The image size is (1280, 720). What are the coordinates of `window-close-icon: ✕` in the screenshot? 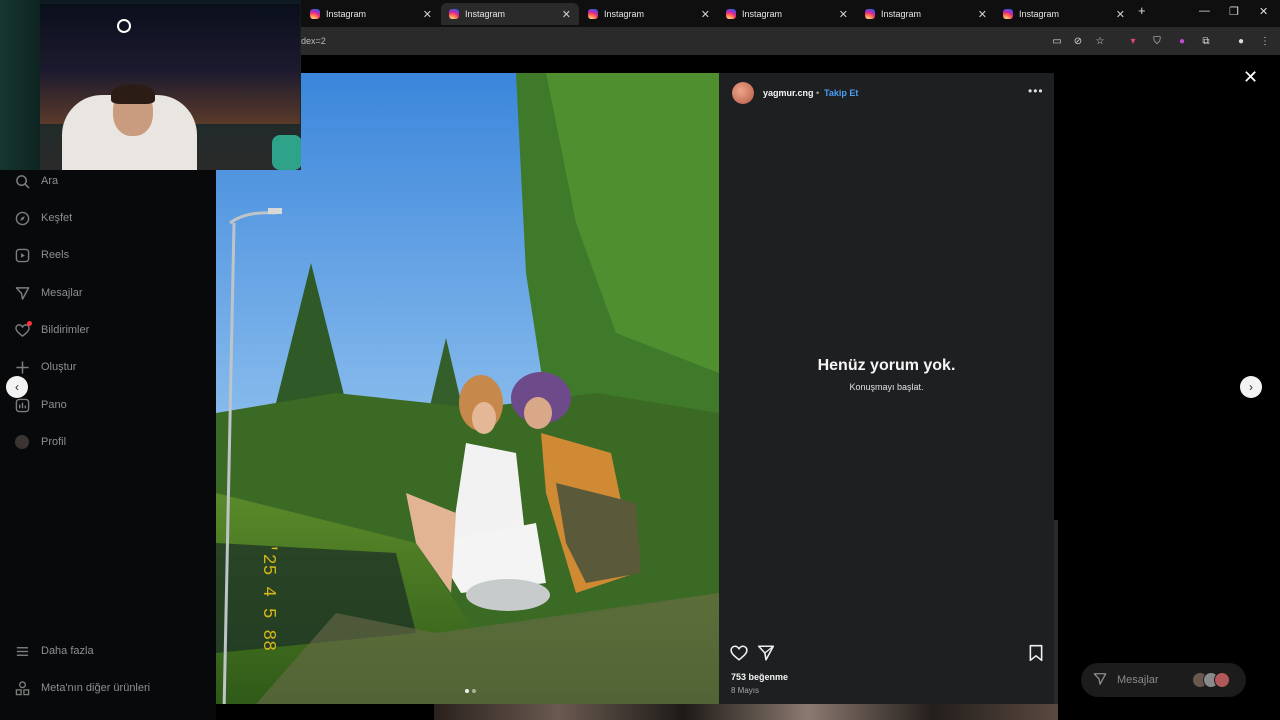 It's located at (1263, 11).